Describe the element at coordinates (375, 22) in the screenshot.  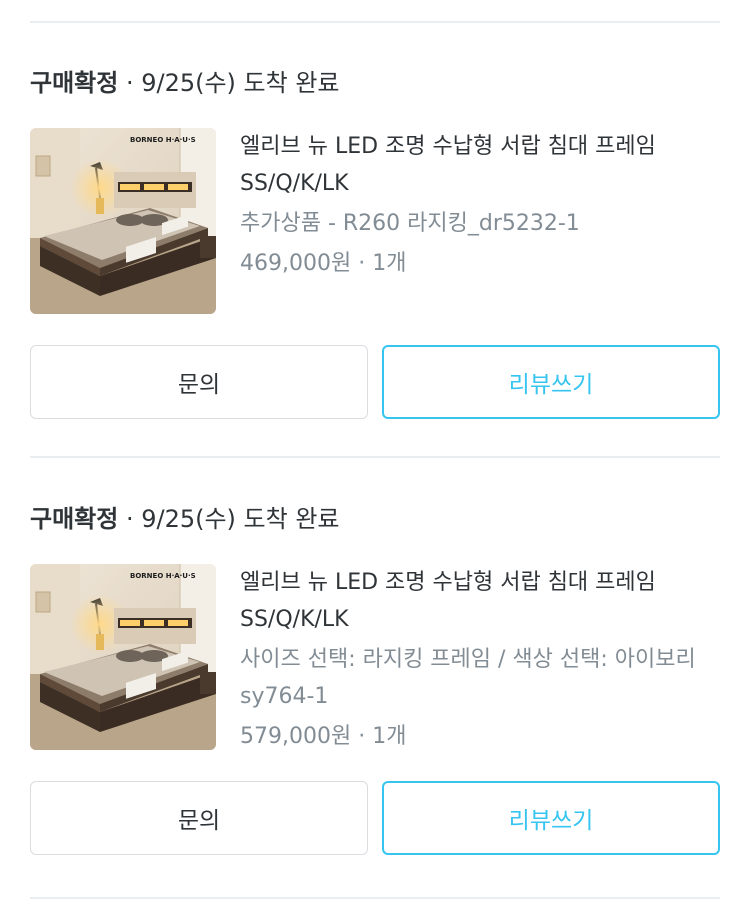
I see `divider-top` at that location.